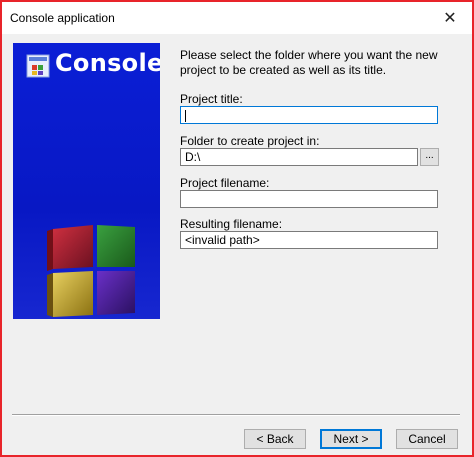  Describe the element at coordinates (237, 18) in the screenshot. I see `title-bar: Console application ✕` at that location.